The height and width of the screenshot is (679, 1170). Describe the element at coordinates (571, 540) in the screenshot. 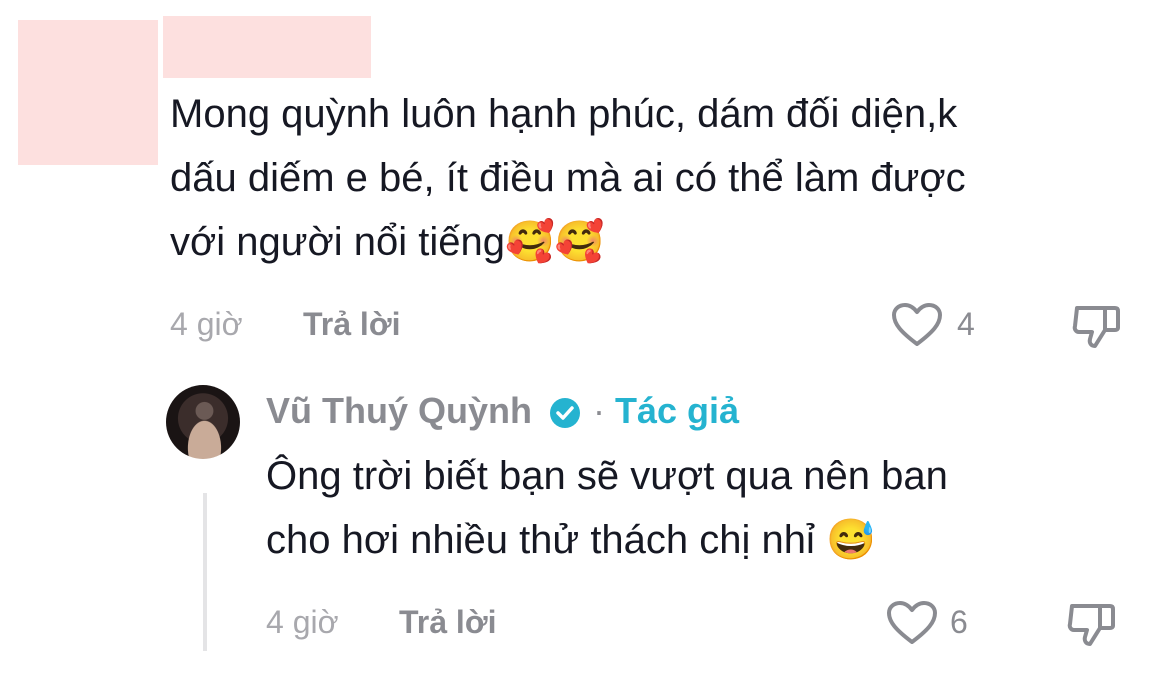

I see `reply-line: cho hơi nhiều thử thách chị nhỉ 😅` at that location.